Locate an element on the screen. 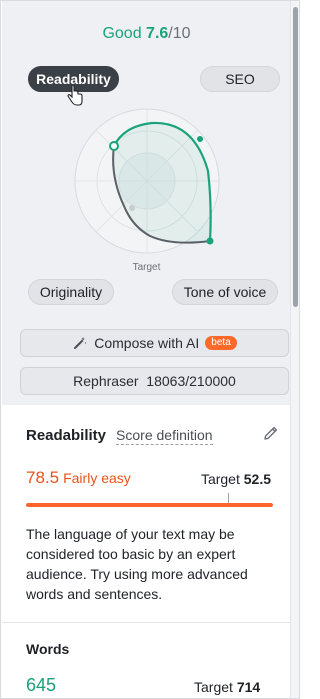  words-target: Target 714 is located at coordinates (227, 687).